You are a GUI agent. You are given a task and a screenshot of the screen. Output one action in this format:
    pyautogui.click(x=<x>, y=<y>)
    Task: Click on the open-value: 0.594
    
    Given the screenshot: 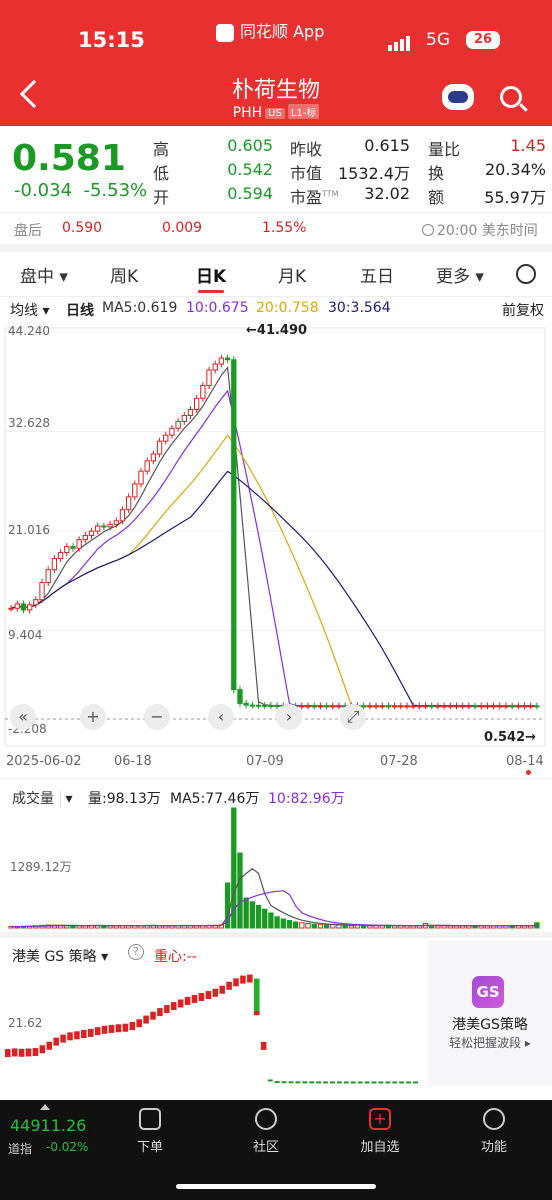 What is the action you would take?
    pyautogui.click(x=250, y=193)
    